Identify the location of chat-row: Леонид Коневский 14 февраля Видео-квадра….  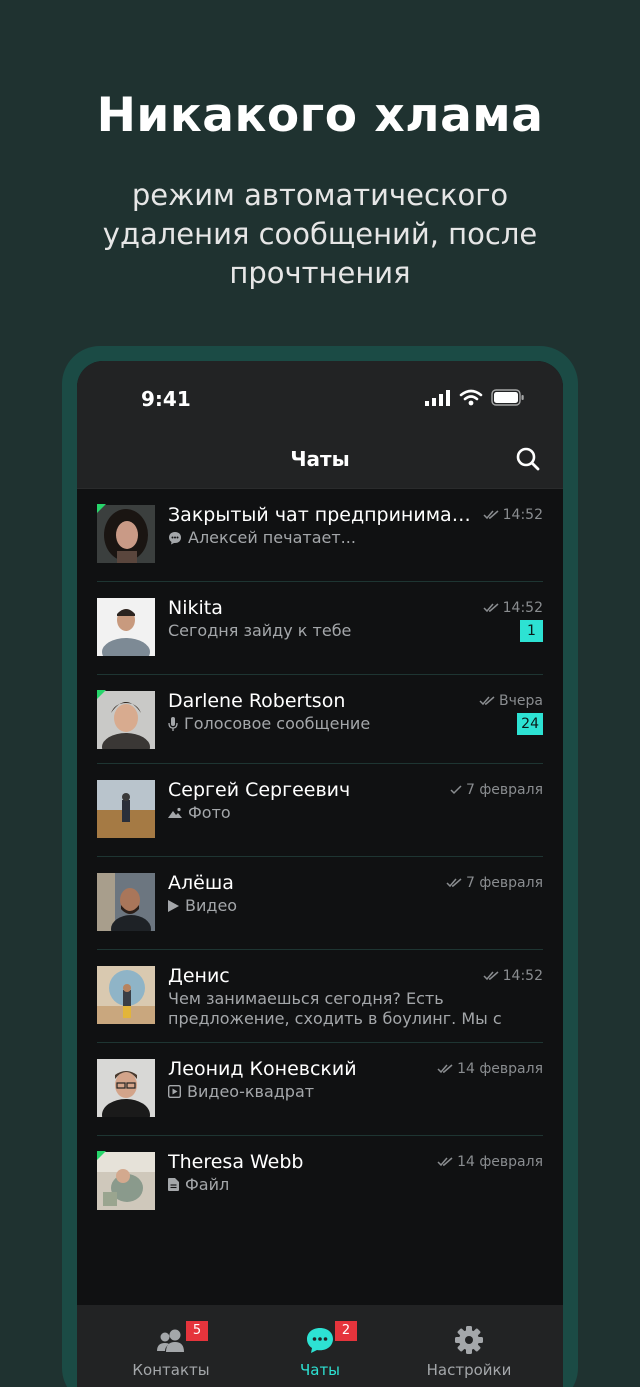
(320, 1089).